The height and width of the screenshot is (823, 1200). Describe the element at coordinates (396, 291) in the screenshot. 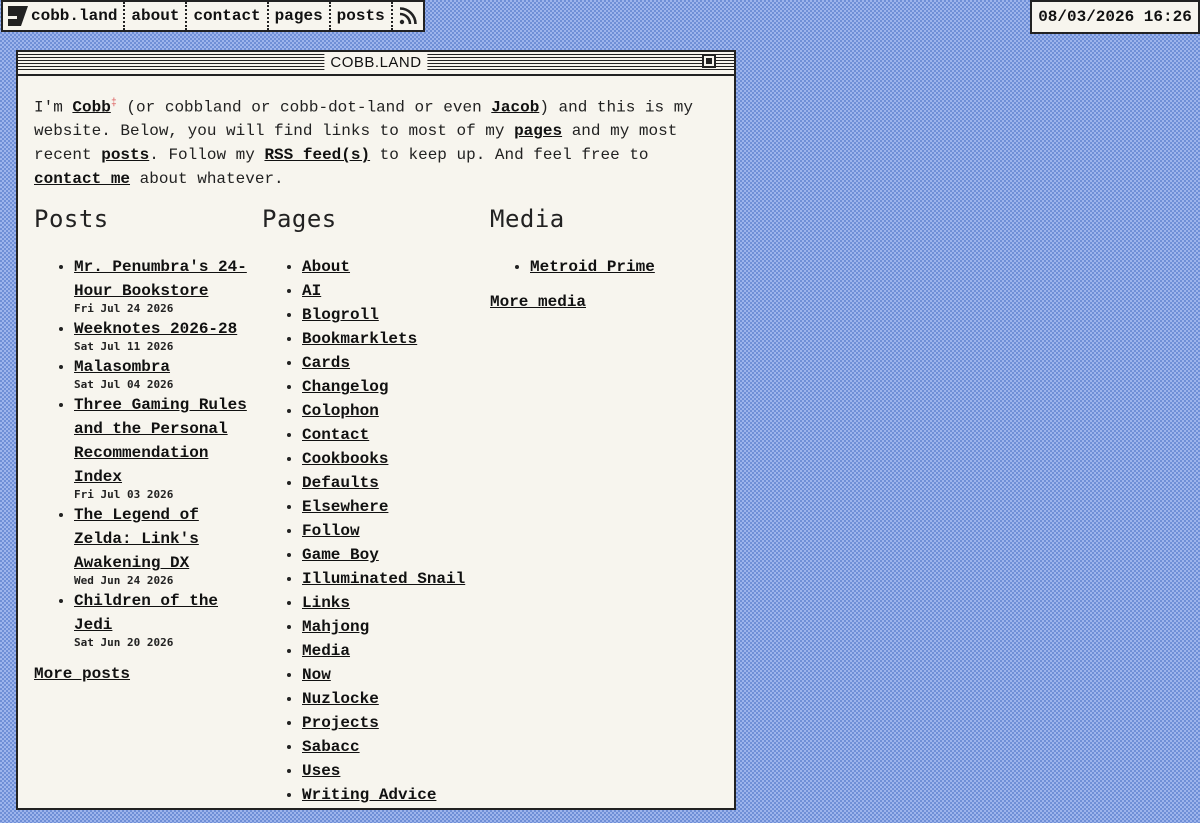

I see `page-item: AI` at that location.